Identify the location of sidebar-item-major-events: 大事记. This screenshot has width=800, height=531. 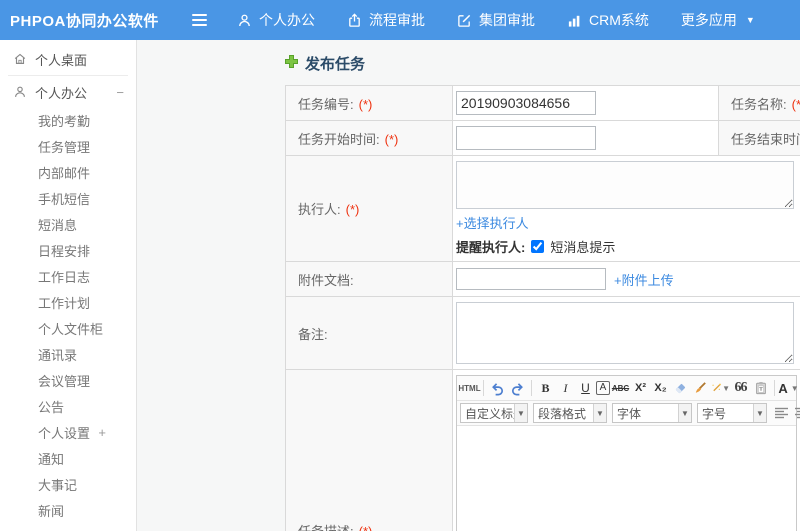
(68, 484).